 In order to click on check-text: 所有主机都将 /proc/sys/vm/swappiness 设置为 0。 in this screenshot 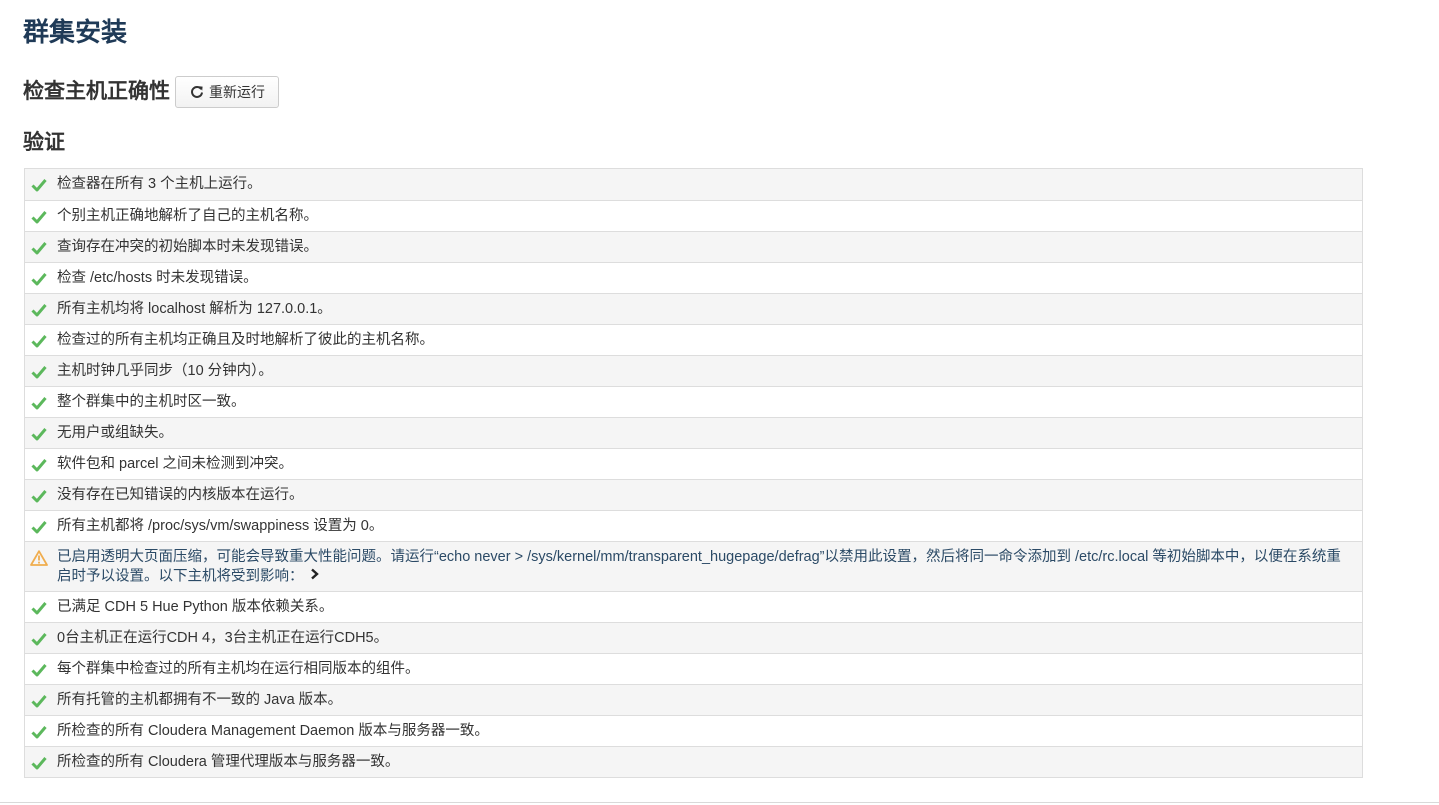, I will do `click(220, 526)`.